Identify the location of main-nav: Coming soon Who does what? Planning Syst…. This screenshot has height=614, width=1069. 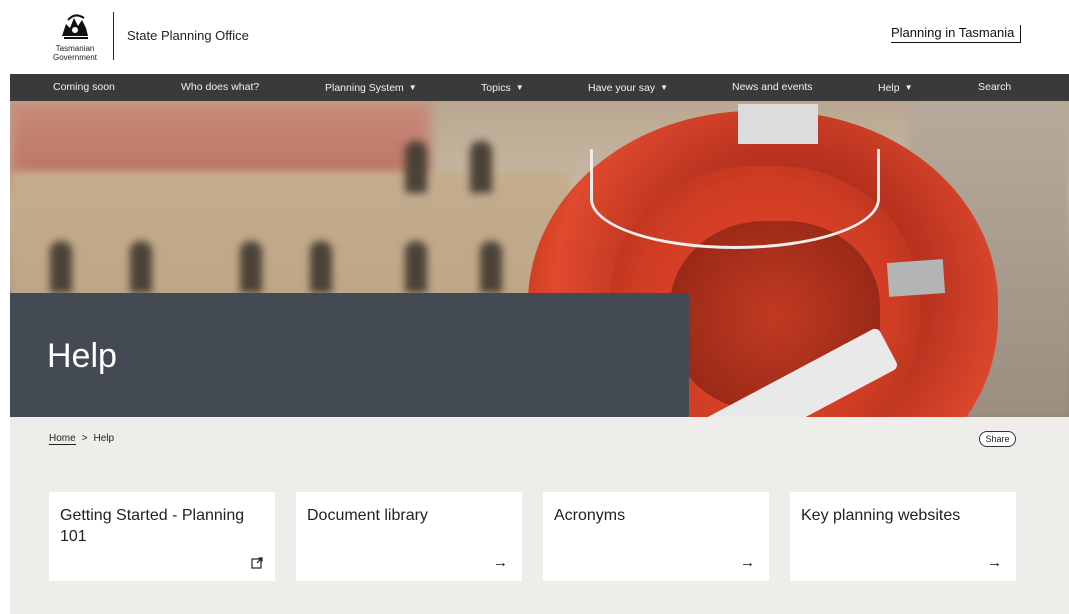
(539, 87).